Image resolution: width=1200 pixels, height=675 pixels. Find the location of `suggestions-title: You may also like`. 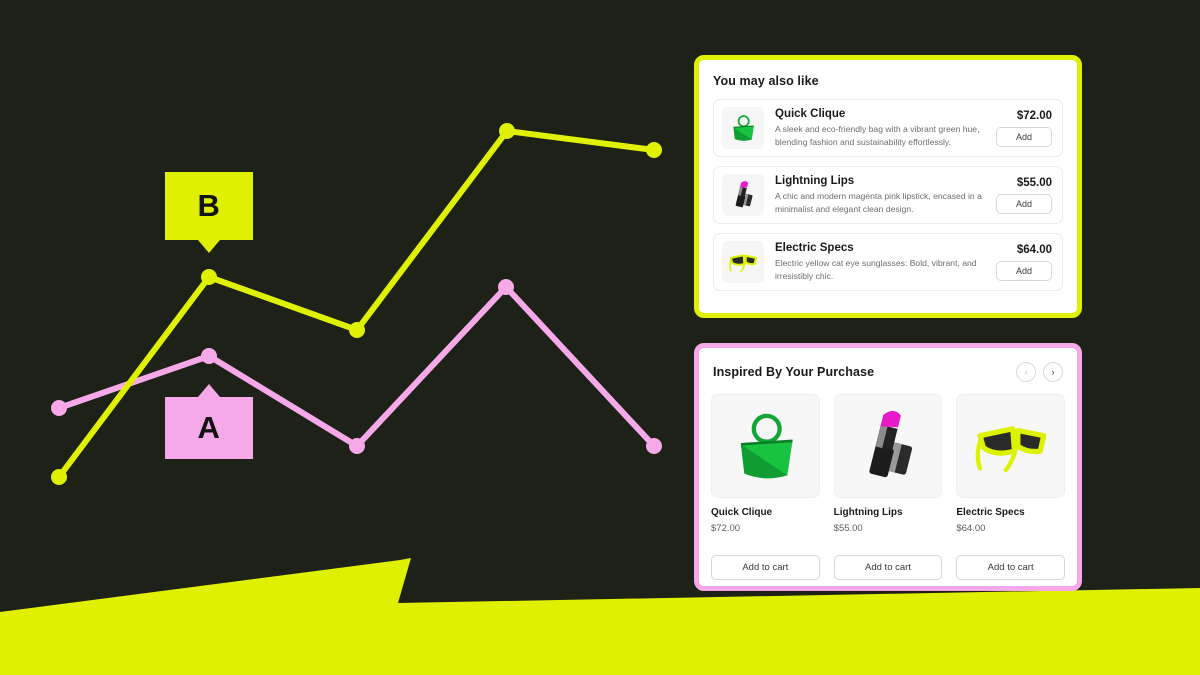

suggestions-title: You may also like is located at coordinates (766, 81).